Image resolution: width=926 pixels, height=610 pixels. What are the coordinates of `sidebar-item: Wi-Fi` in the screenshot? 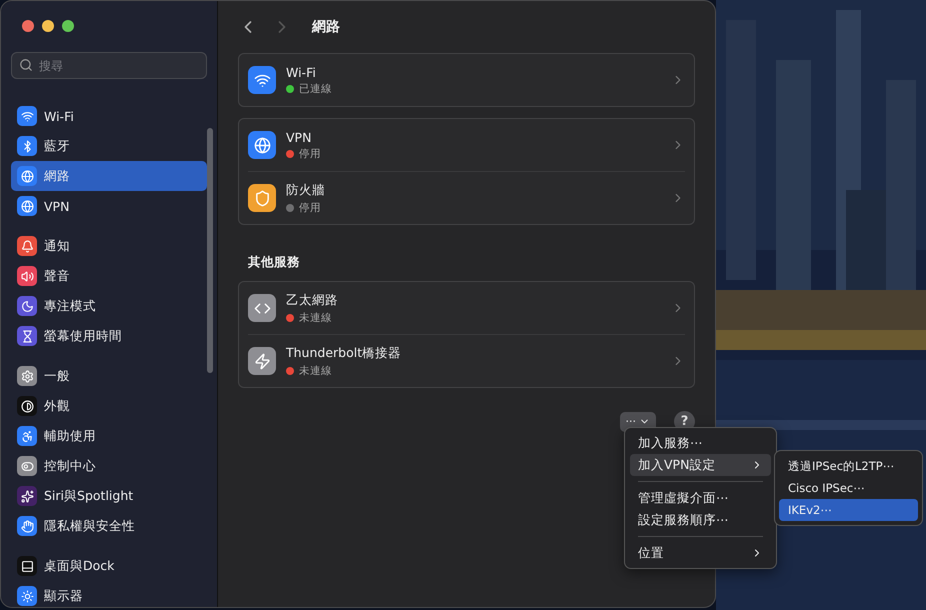 It's located at (109, 116).